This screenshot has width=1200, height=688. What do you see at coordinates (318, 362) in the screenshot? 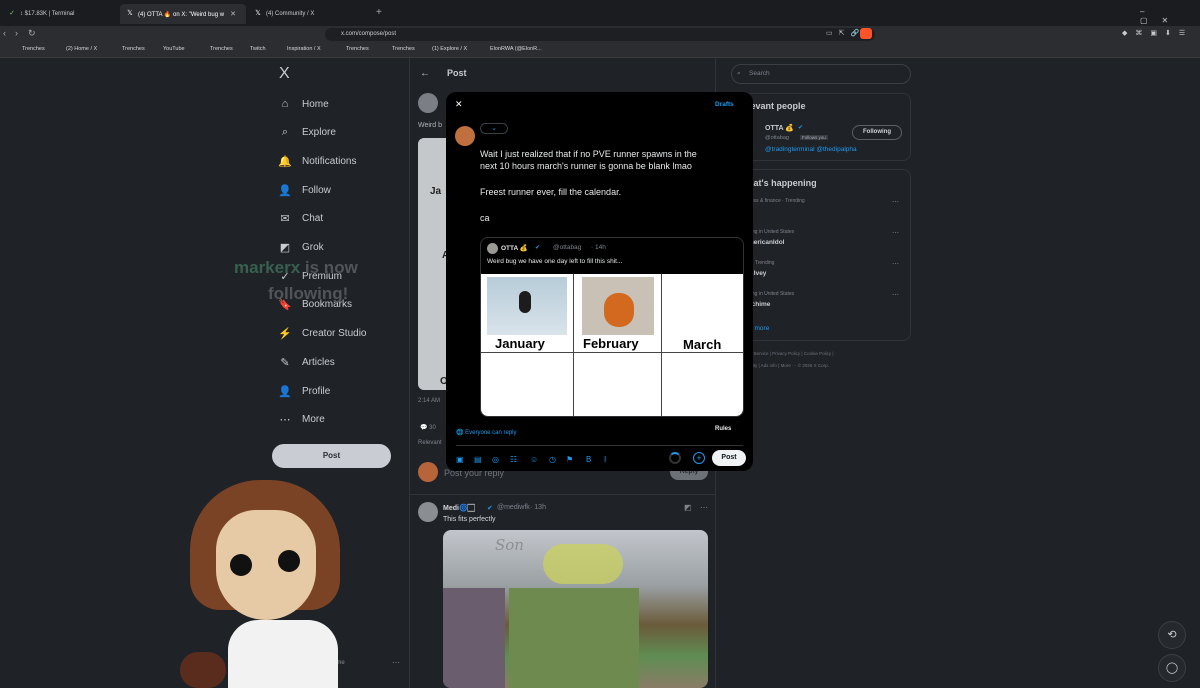
I see `sidebar-item-label: Articles` at bounding box center [318, 362].